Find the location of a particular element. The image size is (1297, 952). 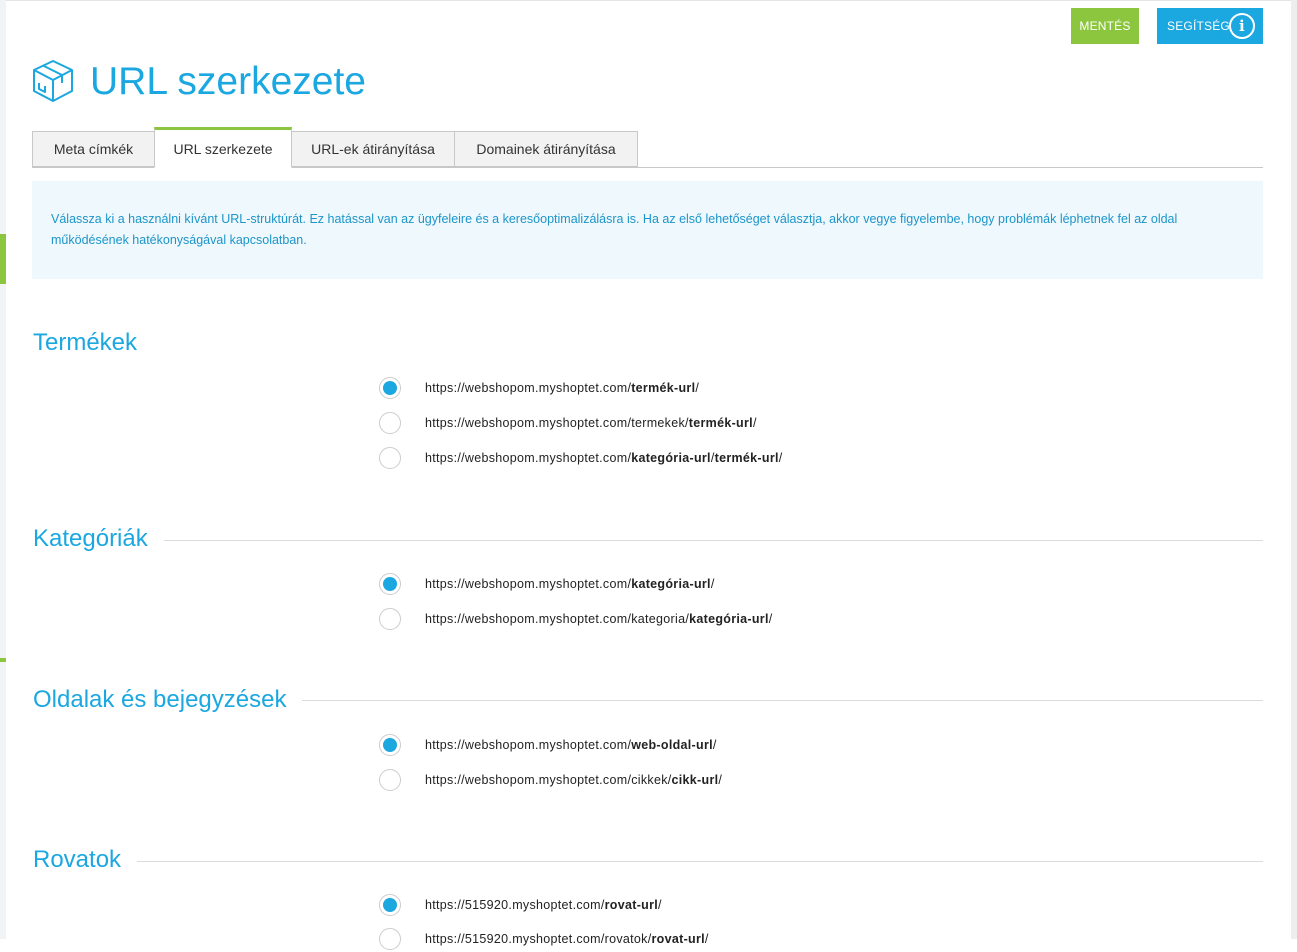

tab-url-structure: URL szerkezete is located at coordinates (223, 147).